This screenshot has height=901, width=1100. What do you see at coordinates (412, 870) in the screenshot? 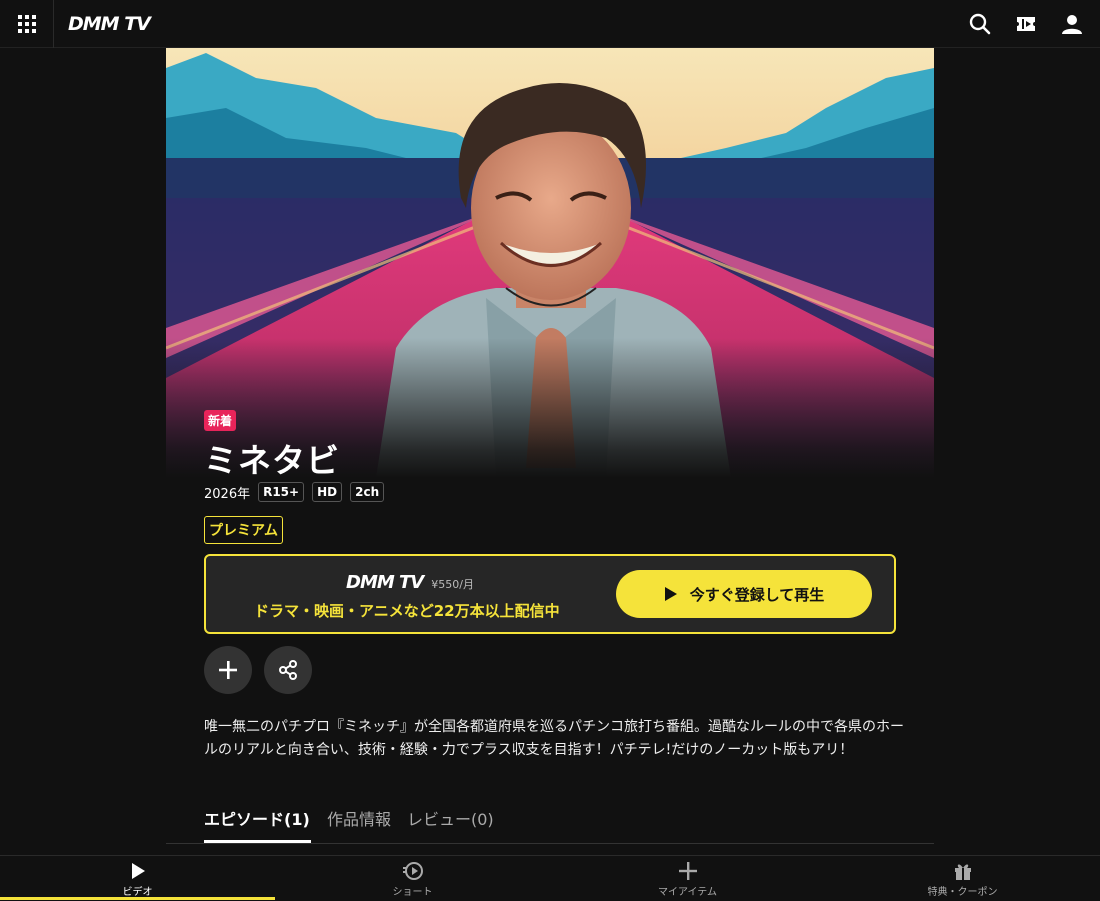
I see `short-play-icon` at bounding box center [412, 870].